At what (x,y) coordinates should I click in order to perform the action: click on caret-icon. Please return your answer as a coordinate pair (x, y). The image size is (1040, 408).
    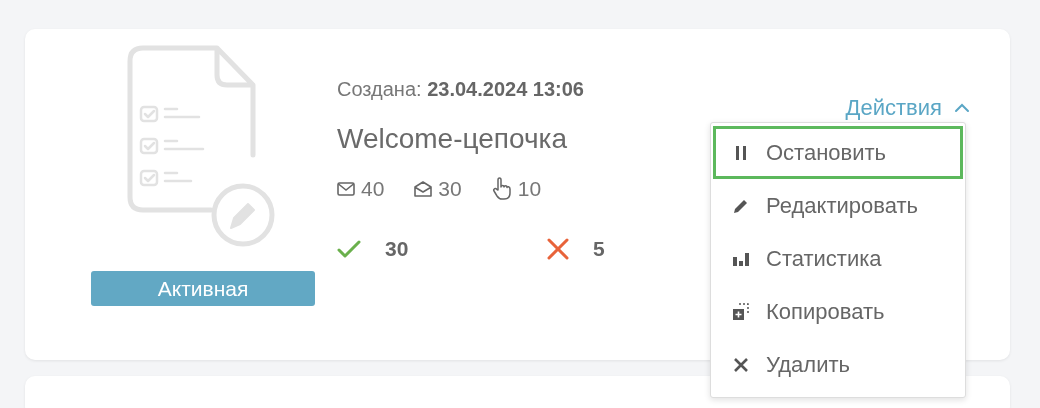
    Looking at the image, I should click on (962, 108).